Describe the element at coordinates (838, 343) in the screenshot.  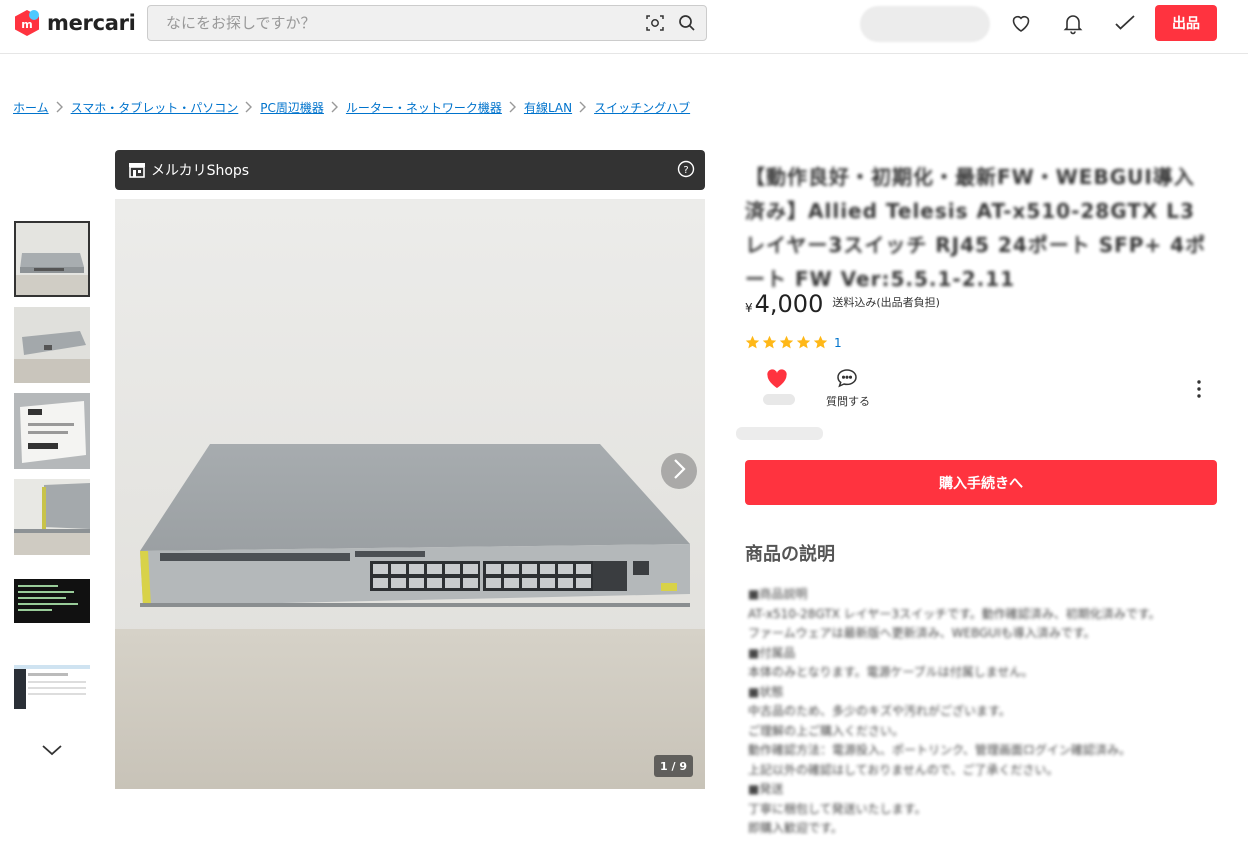
I see `rating-count: 1` at that location.